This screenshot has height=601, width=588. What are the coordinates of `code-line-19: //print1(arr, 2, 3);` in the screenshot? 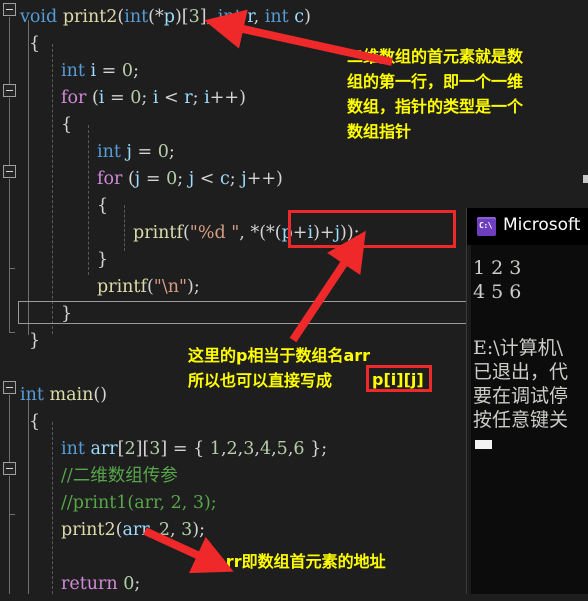 It's located at (139, 503).